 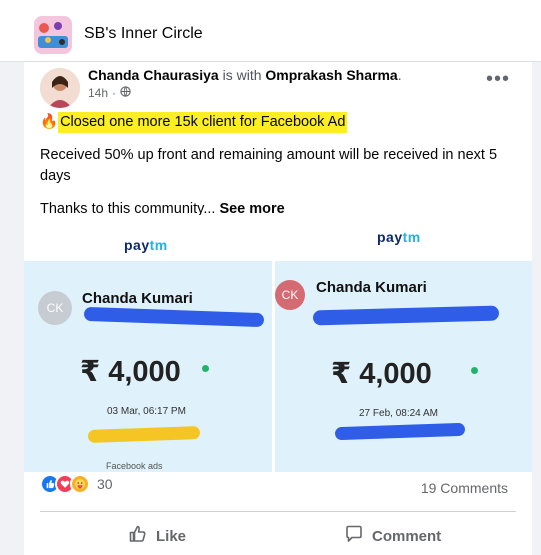 What do you see at coordinates (49, 122) in the screenshot?
I see `fire-icon: 🔥` at bounding box center [49, 122].